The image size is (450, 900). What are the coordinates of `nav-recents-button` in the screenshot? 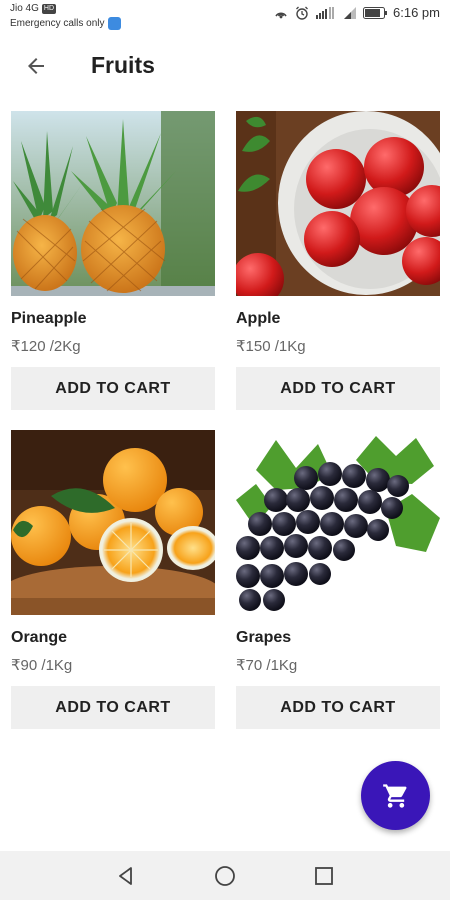 It's located at (324, 876).